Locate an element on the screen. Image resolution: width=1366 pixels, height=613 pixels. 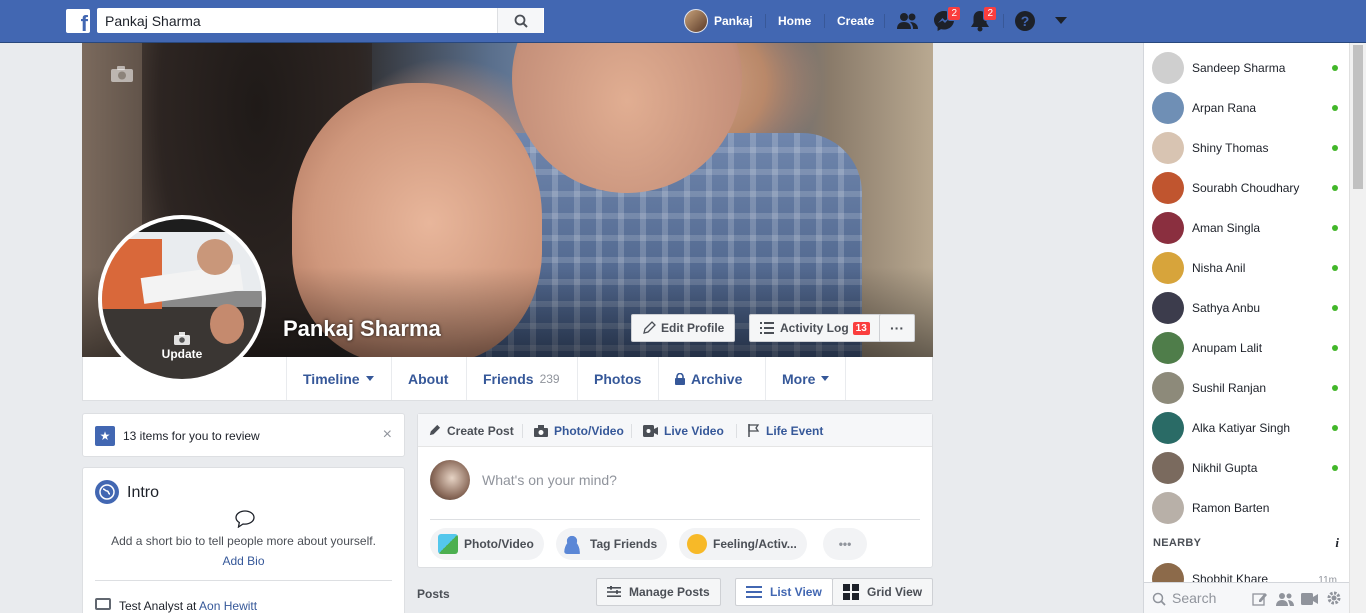
chat-contact: Sourabh Choudhary is located at coordinates (1247, 188).